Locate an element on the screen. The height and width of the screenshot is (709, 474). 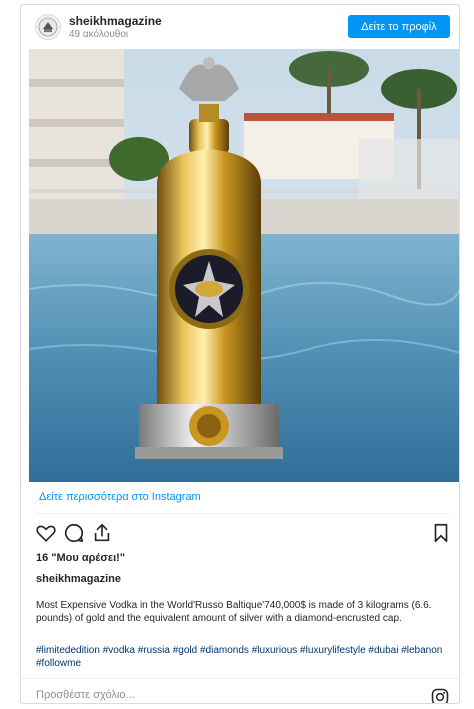
comment-input is located at coordinates (221, 693).